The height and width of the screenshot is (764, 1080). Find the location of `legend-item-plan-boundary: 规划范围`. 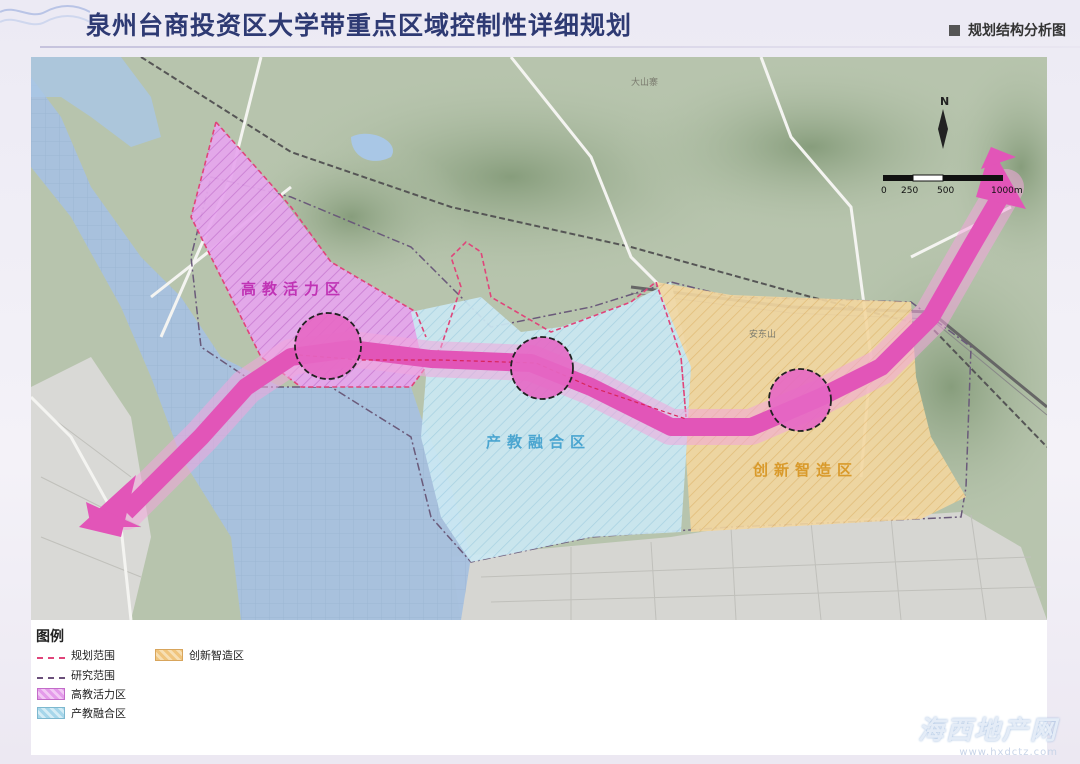

legend-item-plan-boundary: 规划范围 is located at coordinates (76, 655).